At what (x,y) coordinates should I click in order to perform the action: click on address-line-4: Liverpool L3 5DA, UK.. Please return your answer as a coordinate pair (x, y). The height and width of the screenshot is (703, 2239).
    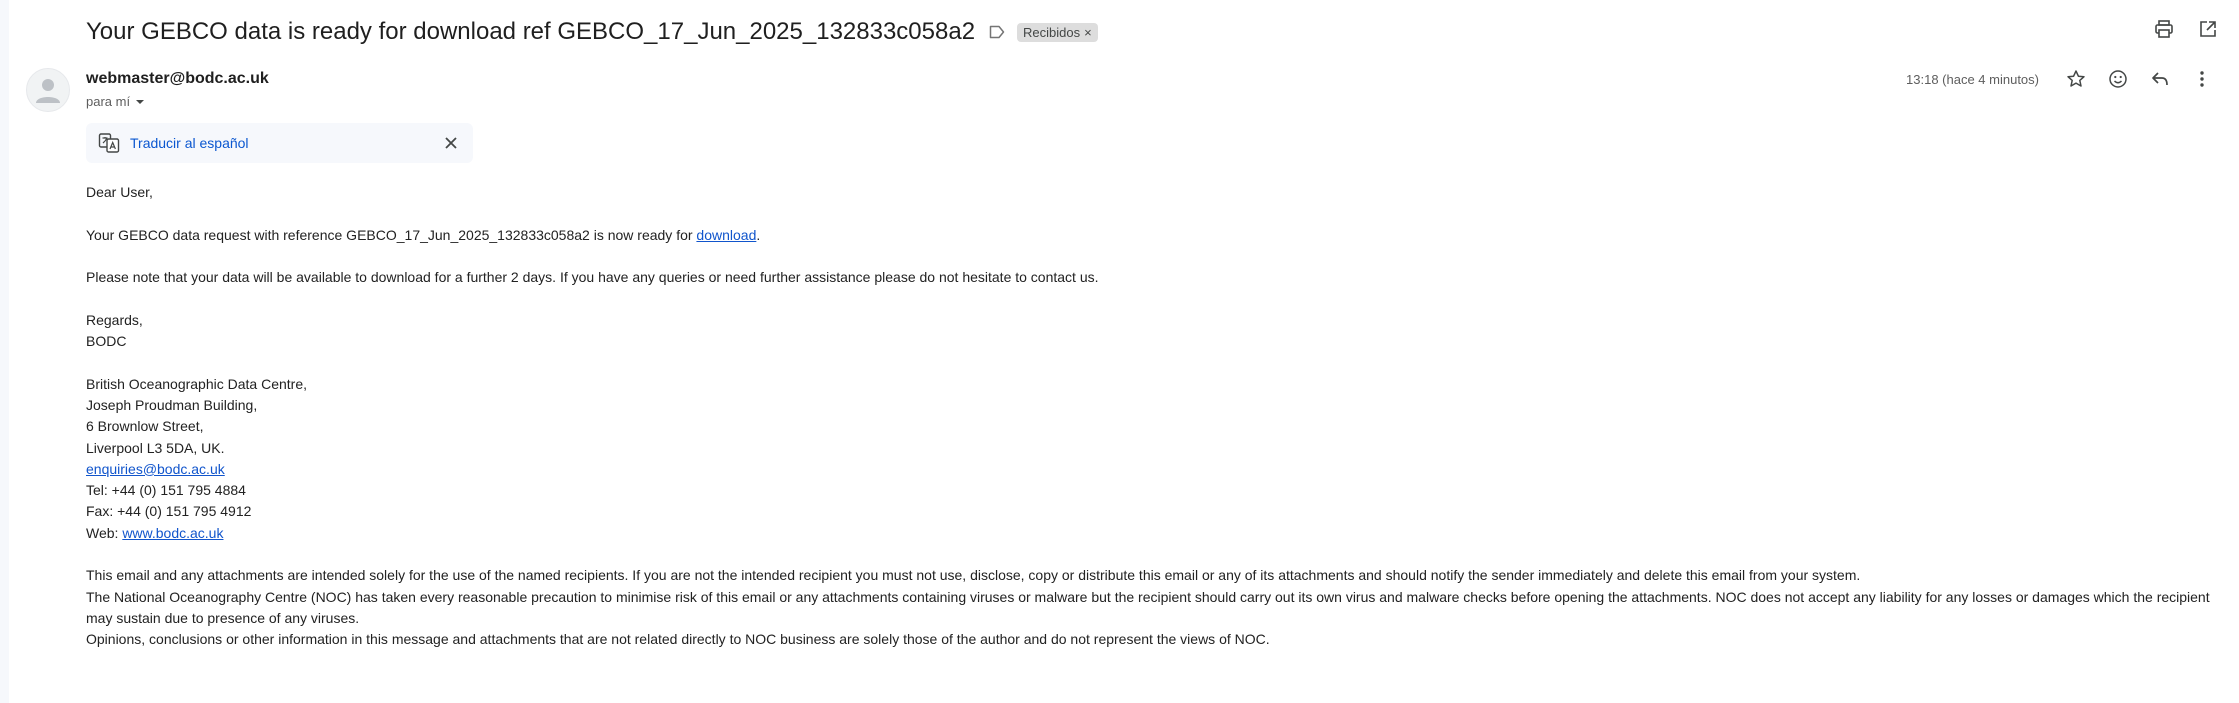
    Looking at the image, I should click on (155, 447).